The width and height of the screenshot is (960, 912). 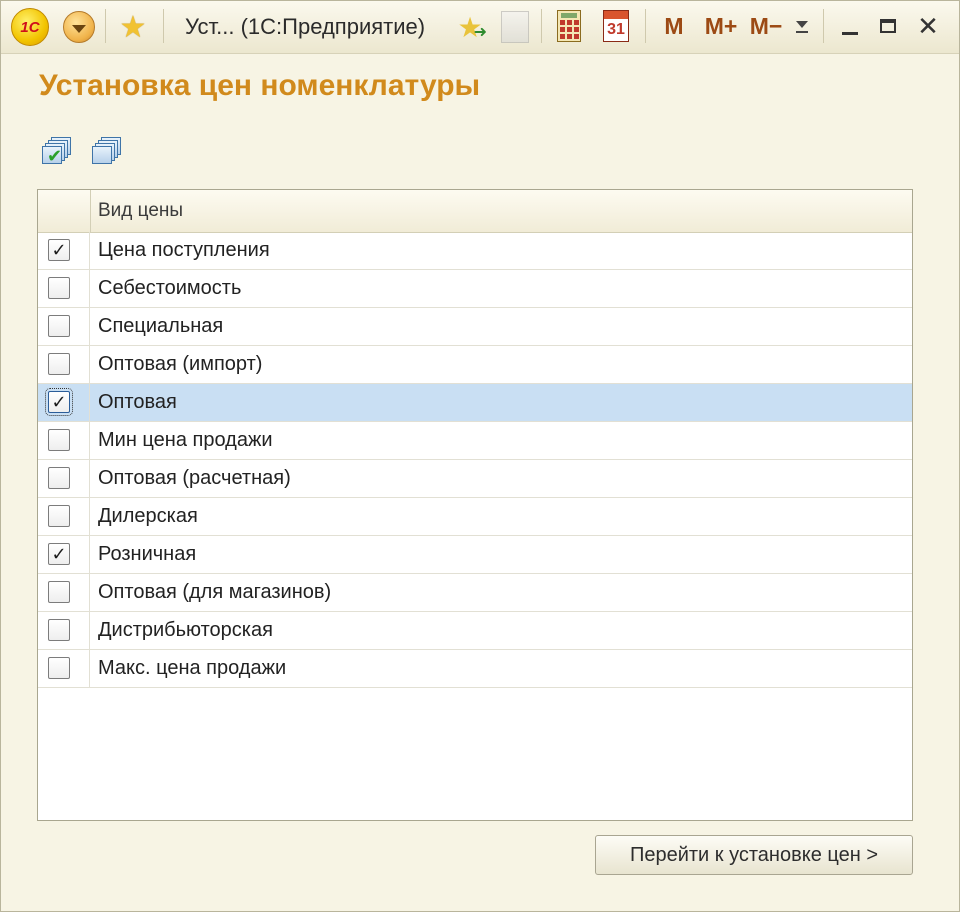 What do you see at coordinates (475, 327) in the screenshot?
I see `table-row: Специальная` at bounding box center [475, 327].